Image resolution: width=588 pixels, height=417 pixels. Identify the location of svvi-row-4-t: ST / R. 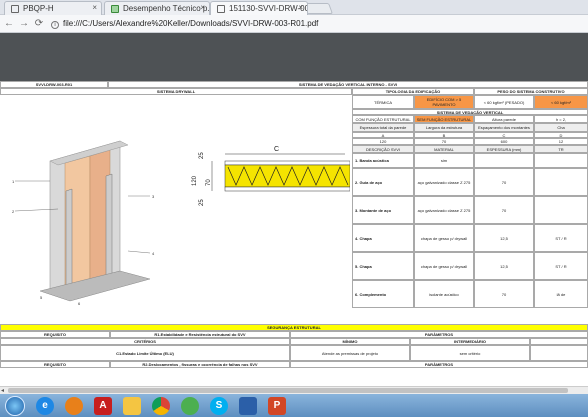
(561, 238).